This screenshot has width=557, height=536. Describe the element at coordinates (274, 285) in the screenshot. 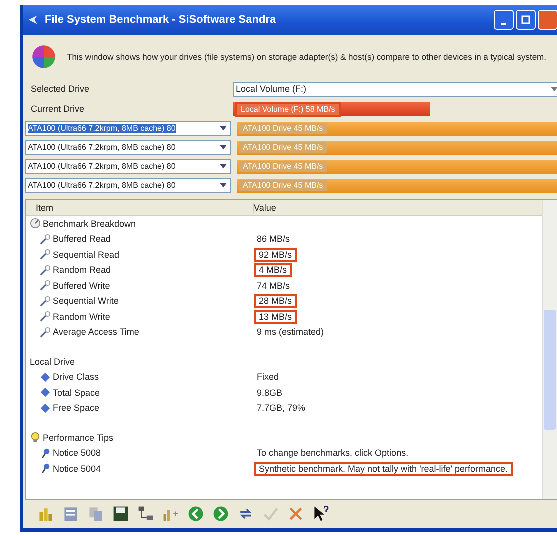

I see `item-value: 74 MB/s` at that location.